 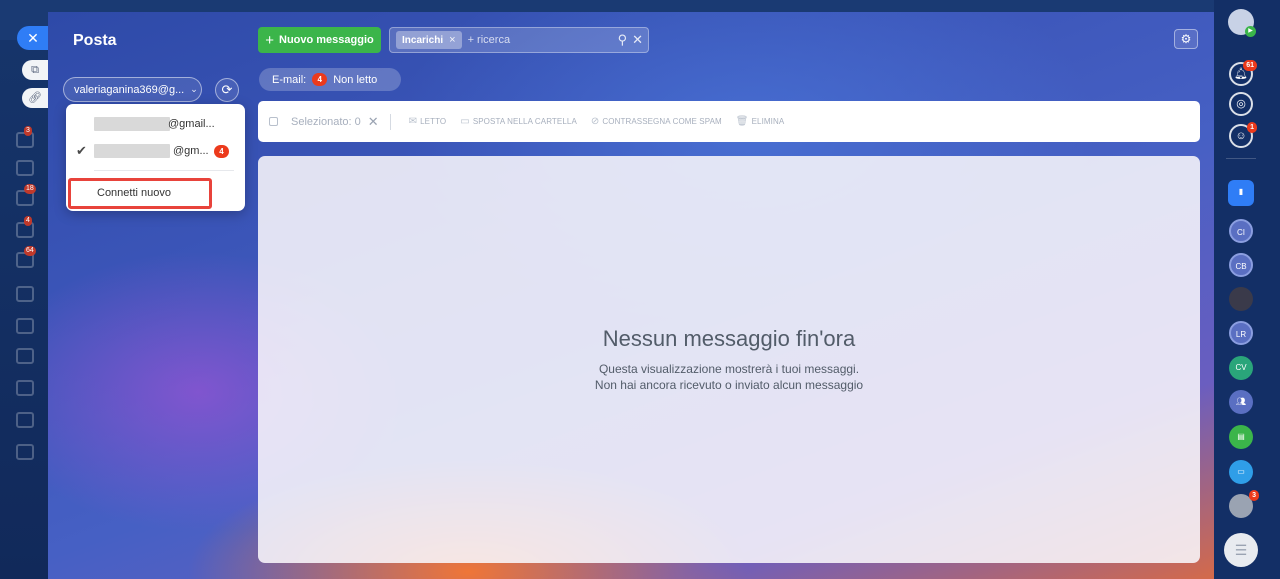 I want to click on message-icon: ▭, so click(x=1241, y=471).